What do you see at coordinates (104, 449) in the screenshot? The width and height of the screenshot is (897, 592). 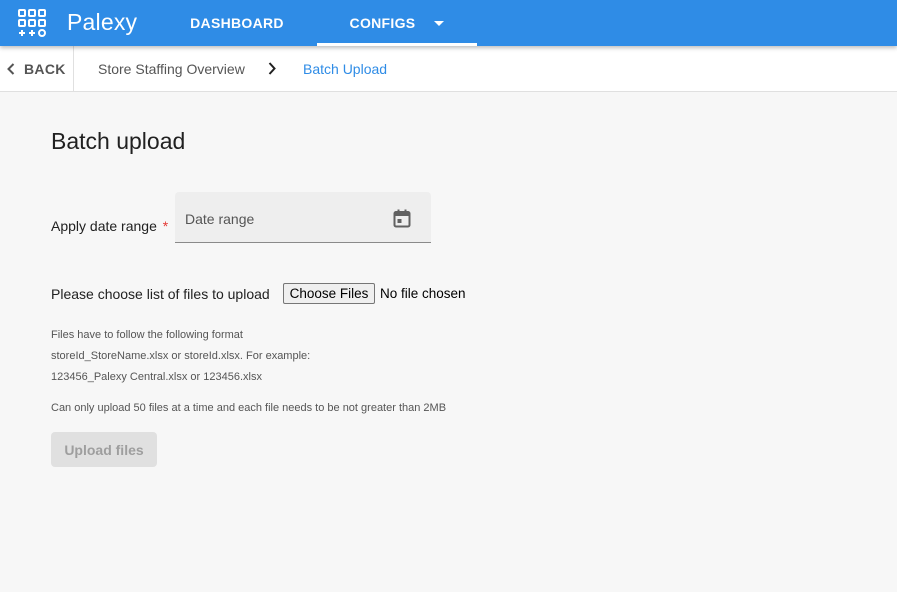 I see `upload-files-button: Upload files` at bounding box center [104, 449].